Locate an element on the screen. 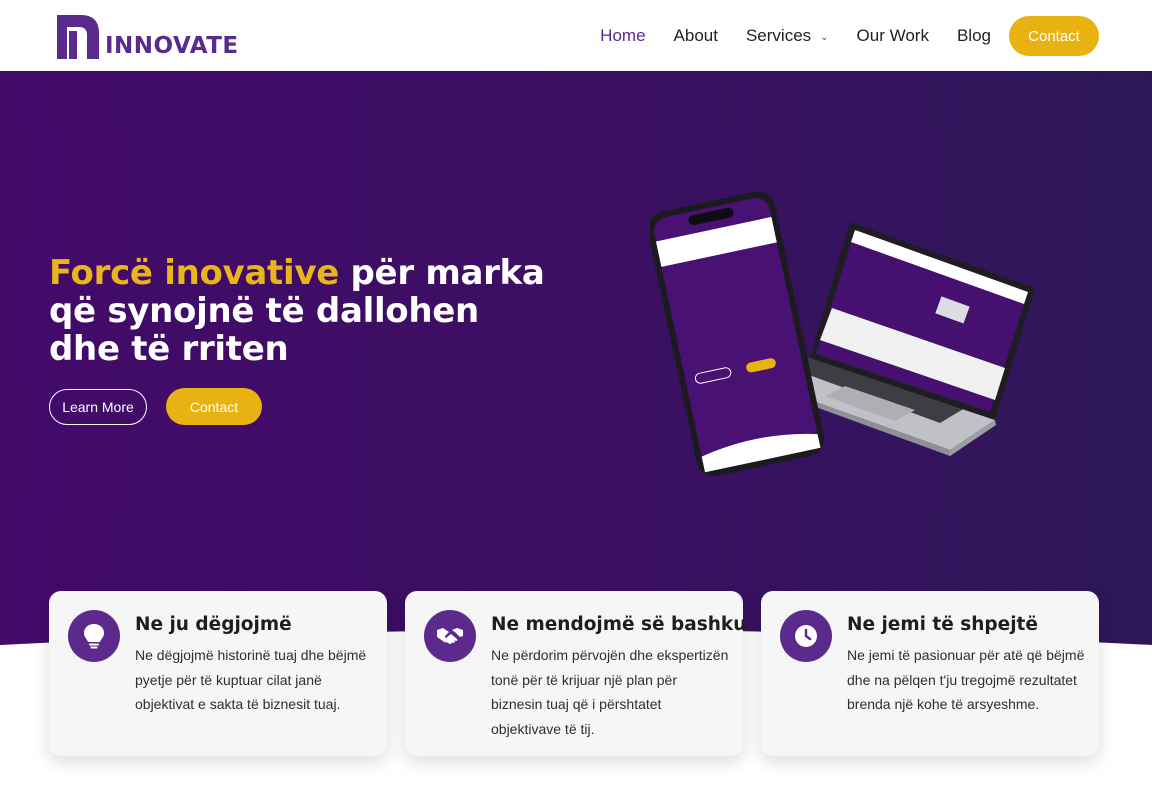 This screenshot has width=1152, height=807. nav-contact-label: Contact is located at coordinates (1054, 36).